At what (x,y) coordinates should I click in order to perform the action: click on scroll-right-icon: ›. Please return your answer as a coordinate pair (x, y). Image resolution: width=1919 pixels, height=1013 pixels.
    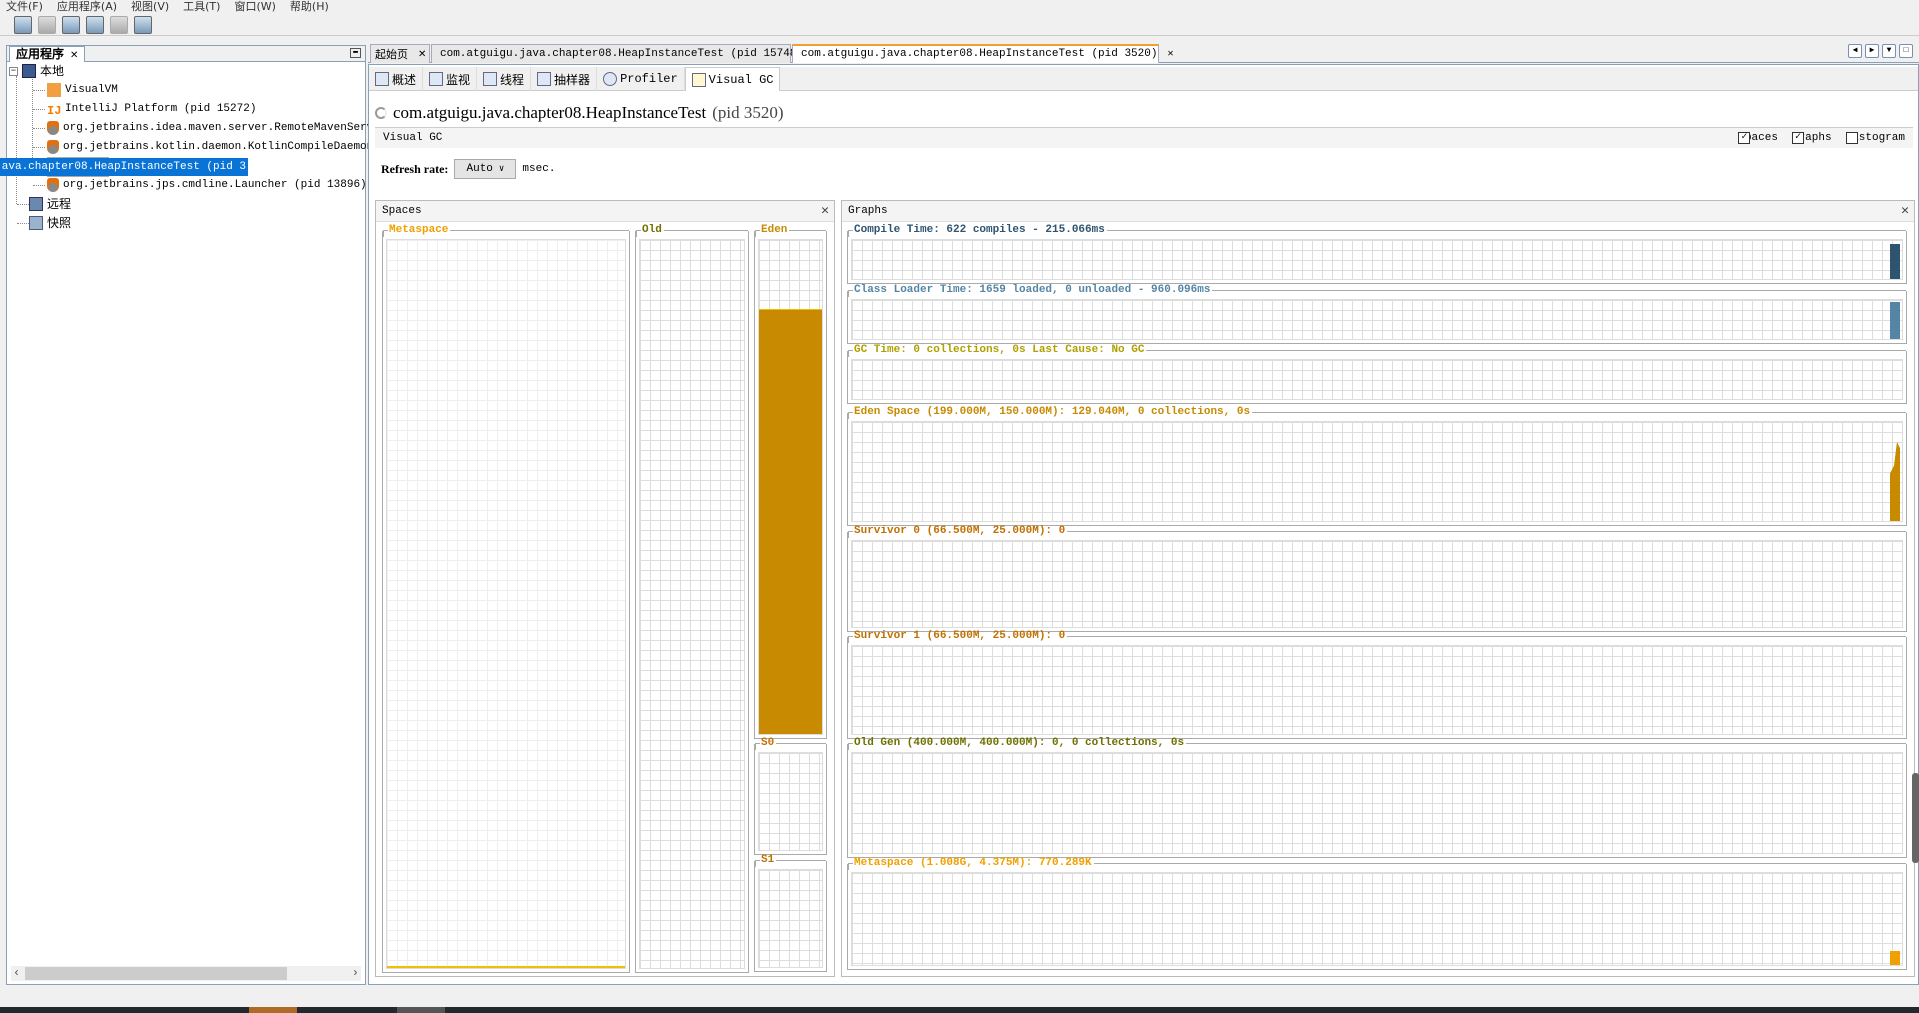
    Looking at the image, I should click on (355, 973).